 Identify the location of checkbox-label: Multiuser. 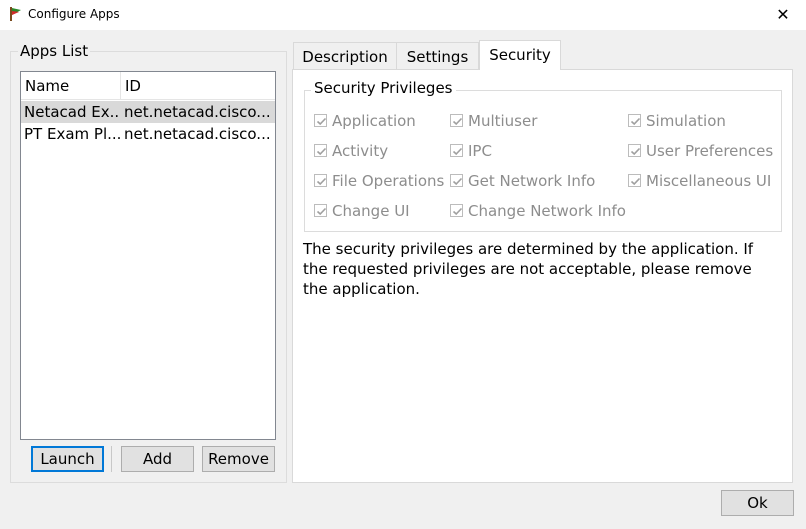
(503, 121).